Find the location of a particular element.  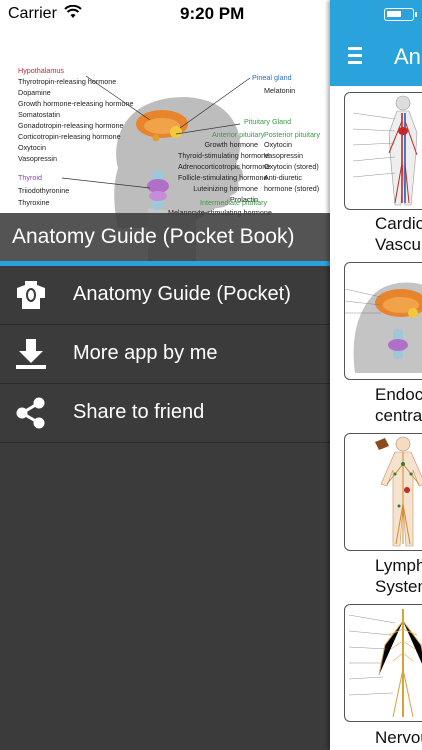

hypothalamus-title: Hypothalamus is located at coordinates (41, 70).